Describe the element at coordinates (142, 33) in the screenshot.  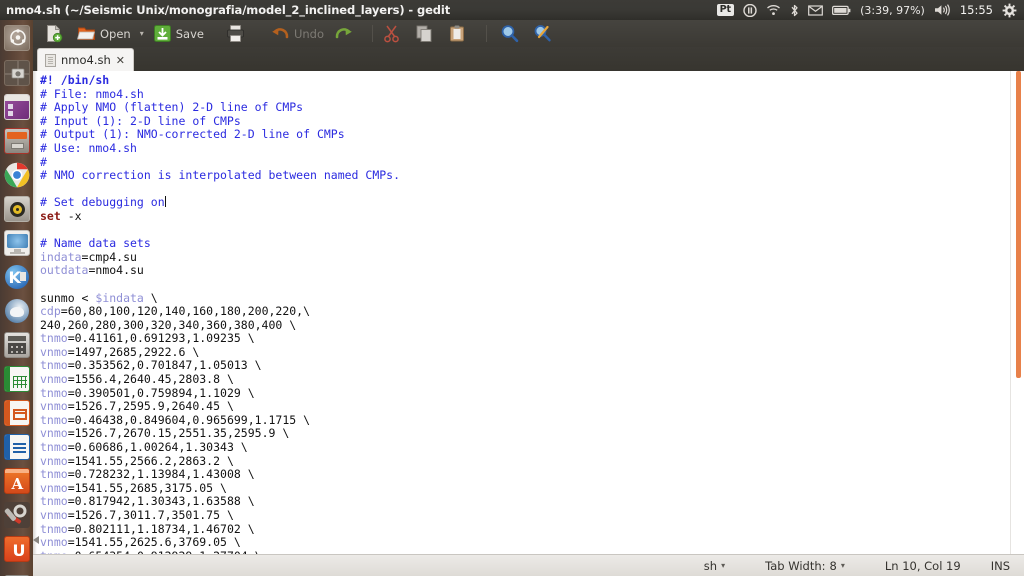
I see `open-dropdown-button: ▾` at that location.